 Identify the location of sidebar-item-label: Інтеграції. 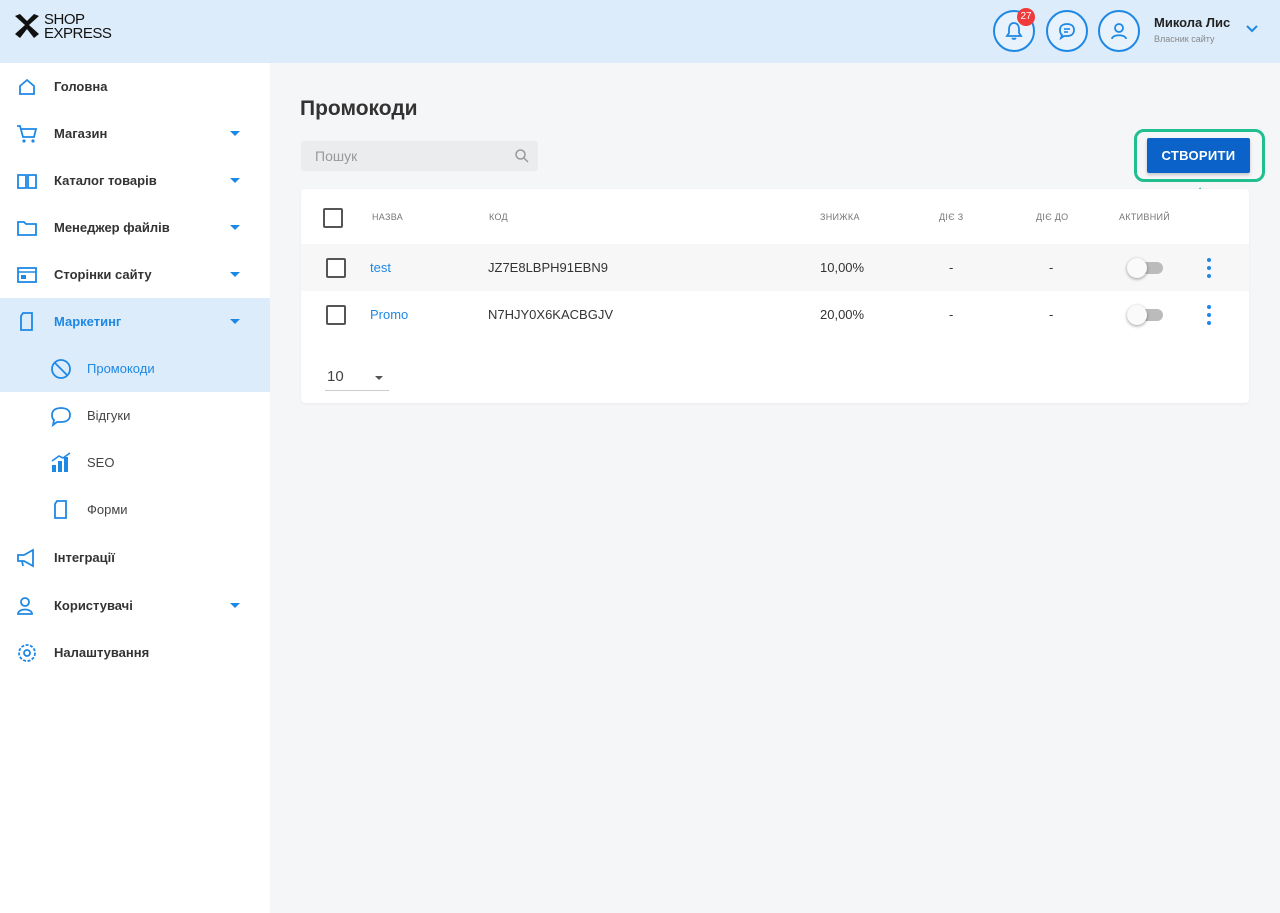
(84, 557).